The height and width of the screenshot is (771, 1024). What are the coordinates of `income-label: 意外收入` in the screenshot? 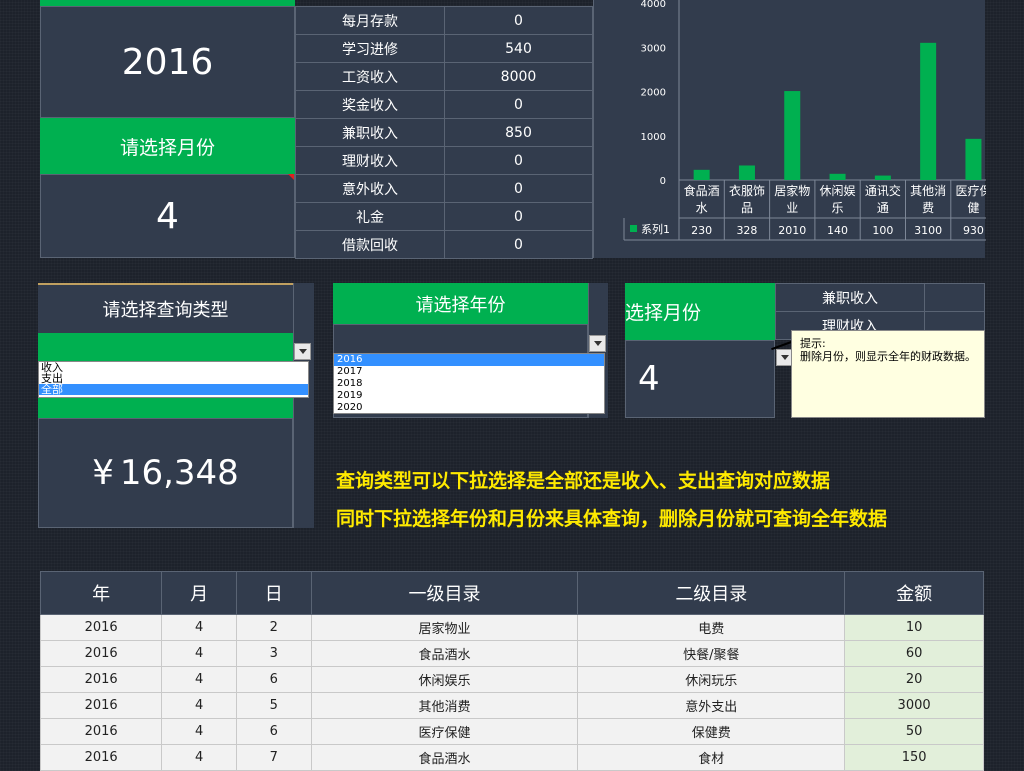 It's located at (370, 188).